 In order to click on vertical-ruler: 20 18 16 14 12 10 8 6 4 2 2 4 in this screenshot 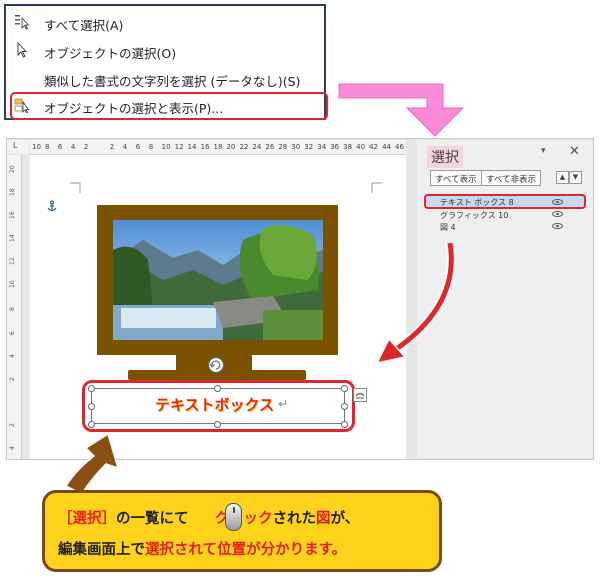, I will do `click(14, 307)`.